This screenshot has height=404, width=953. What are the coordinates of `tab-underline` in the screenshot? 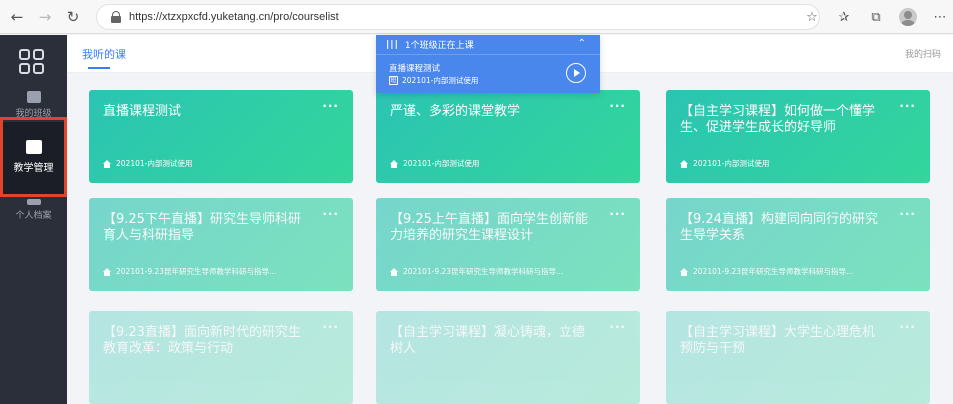 It's located at (99, 68).